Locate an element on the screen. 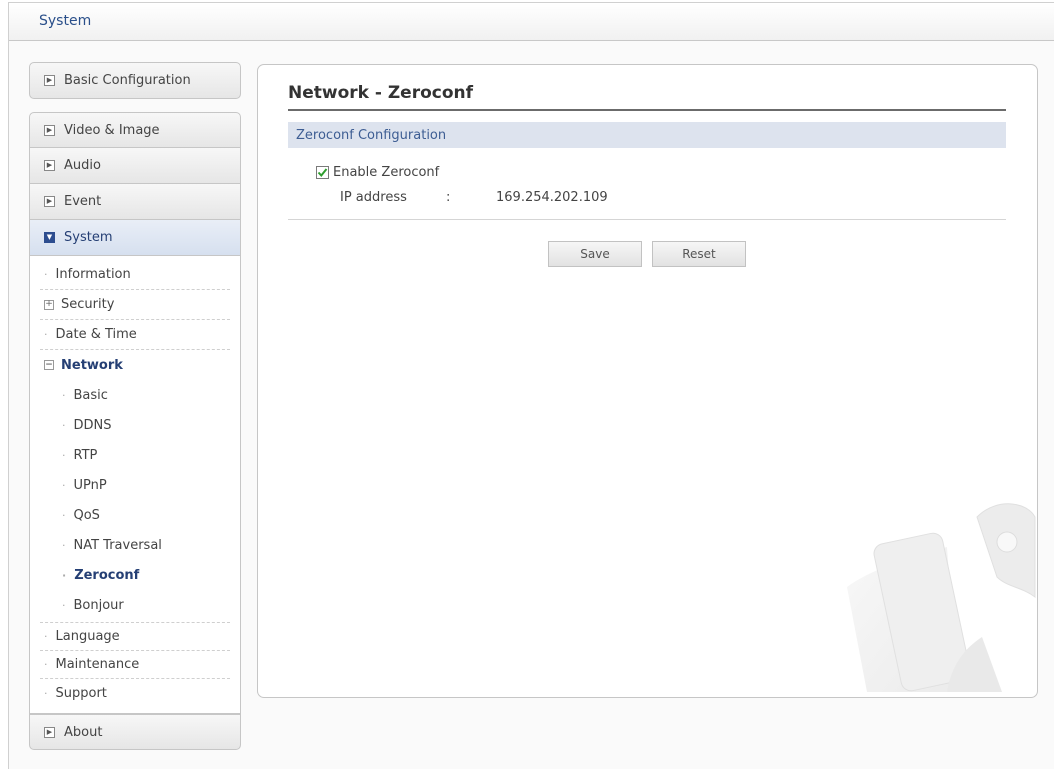 The height and width of the screenshot is (769, 1054). sidebar-item-label: Network is located at coordinates (92, 365).